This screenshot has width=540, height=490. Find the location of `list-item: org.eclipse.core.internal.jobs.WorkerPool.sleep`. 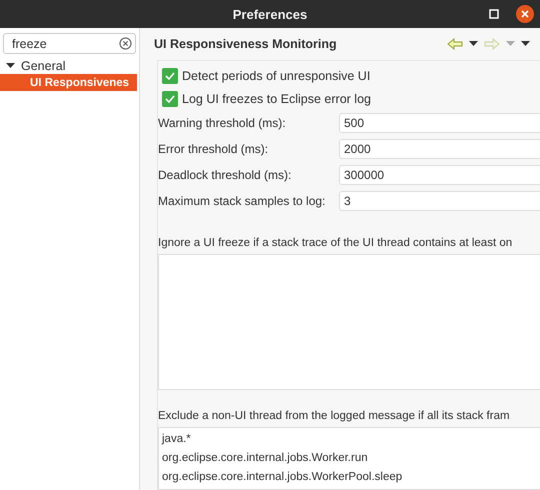

list-item: org.eclipse.core.internal.jobs.WorkerPool.sleep is located at coordinates (349, 477).